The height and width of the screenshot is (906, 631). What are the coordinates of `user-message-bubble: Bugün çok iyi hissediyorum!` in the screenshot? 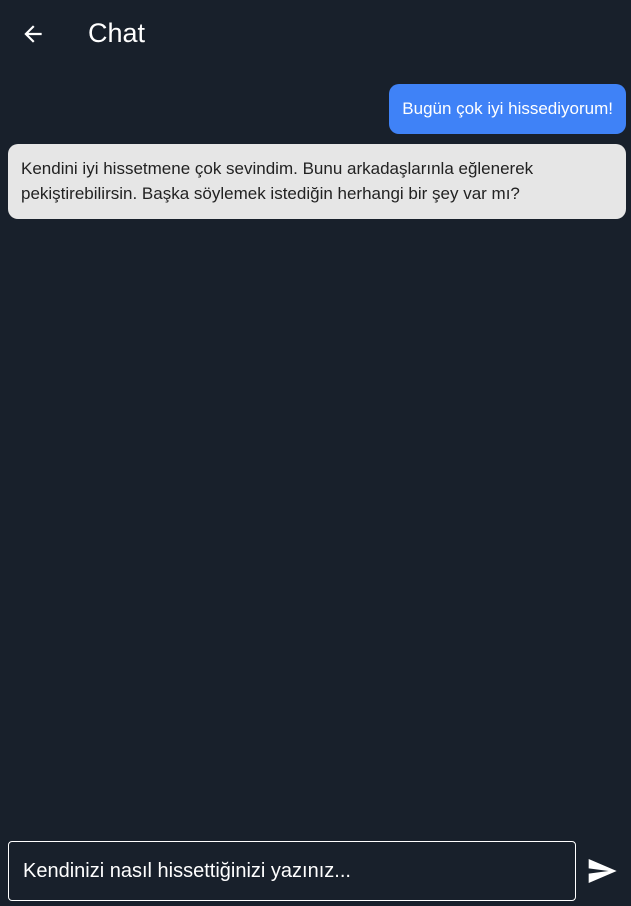 It's located at (507, 109).